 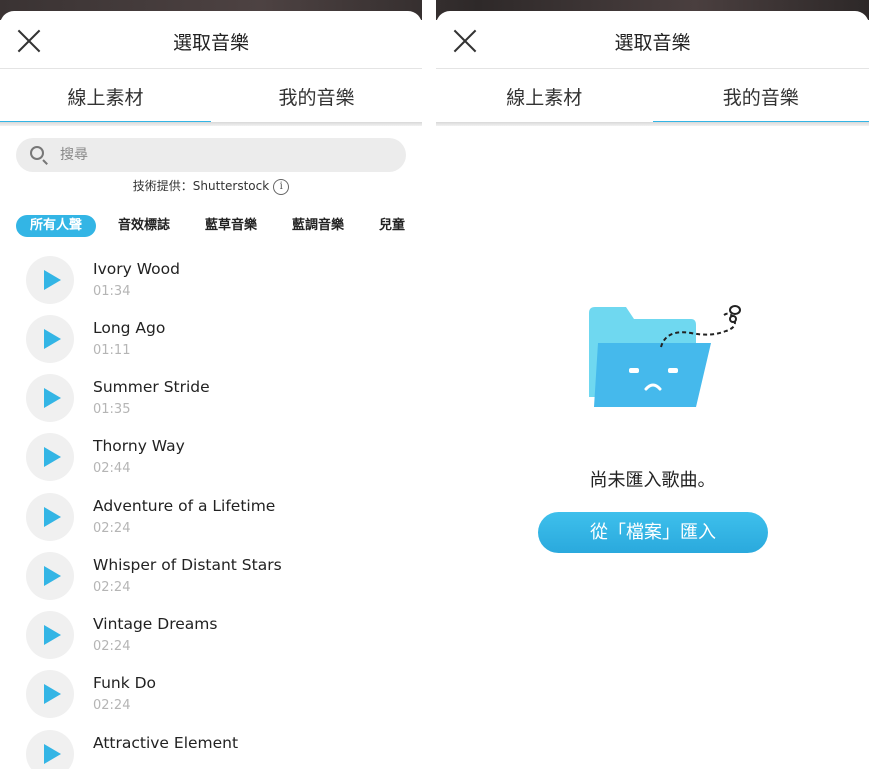 I want to click on search-input, so click(x=225, y=155).